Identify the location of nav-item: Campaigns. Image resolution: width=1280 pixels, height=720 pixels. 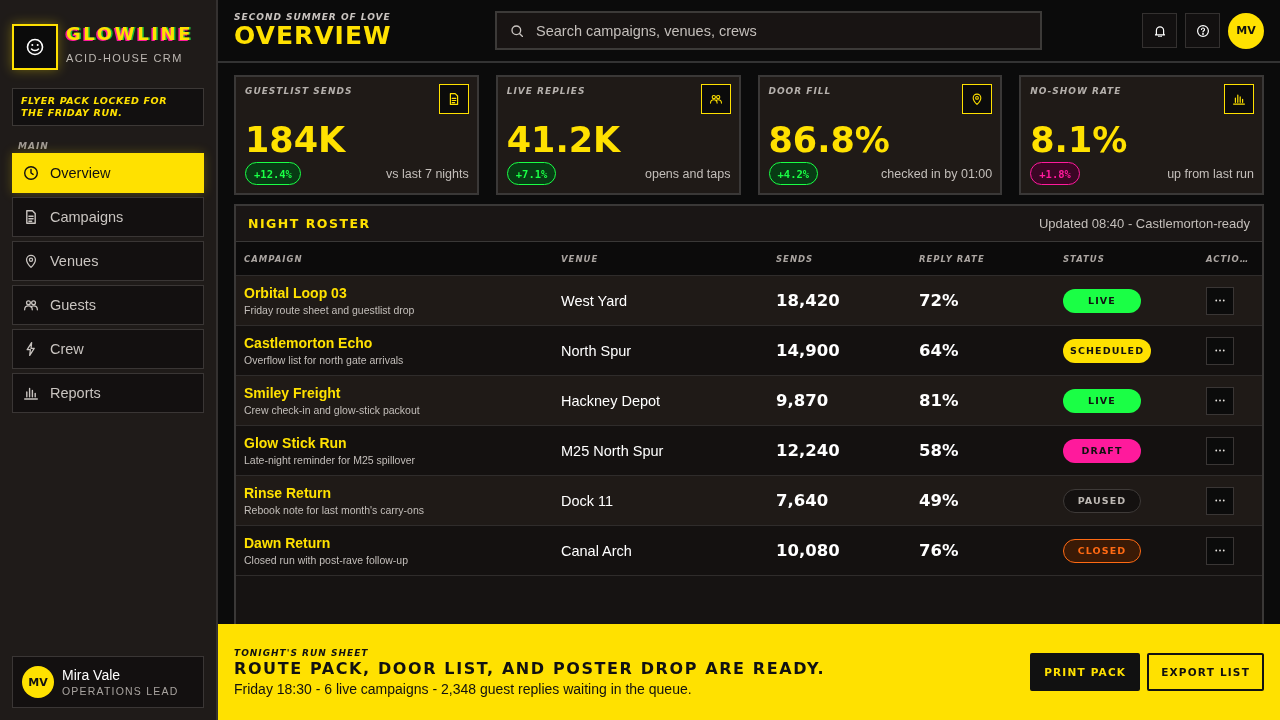
(108, 217).